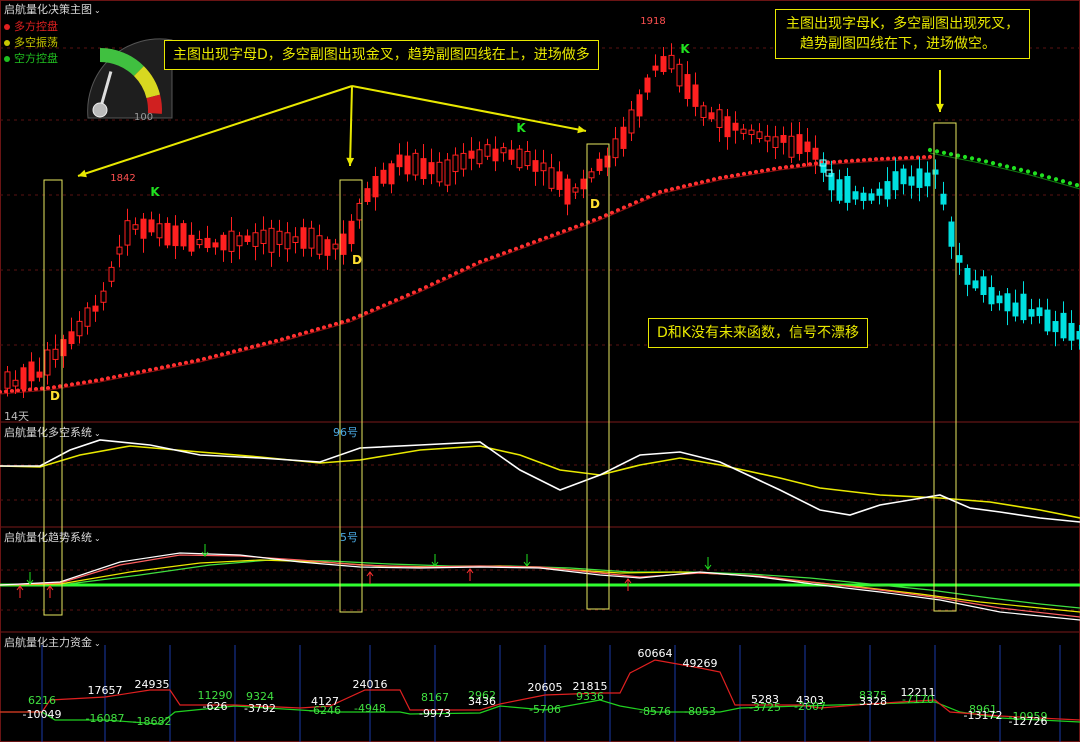  I want to click on duokong-lines, so click(540, 481).